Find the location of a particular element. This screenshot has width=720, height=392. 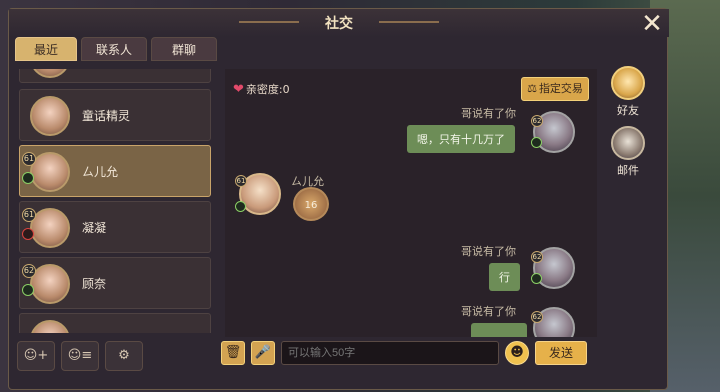

voice-button: 🎤 is located at coordinates (263, 353).